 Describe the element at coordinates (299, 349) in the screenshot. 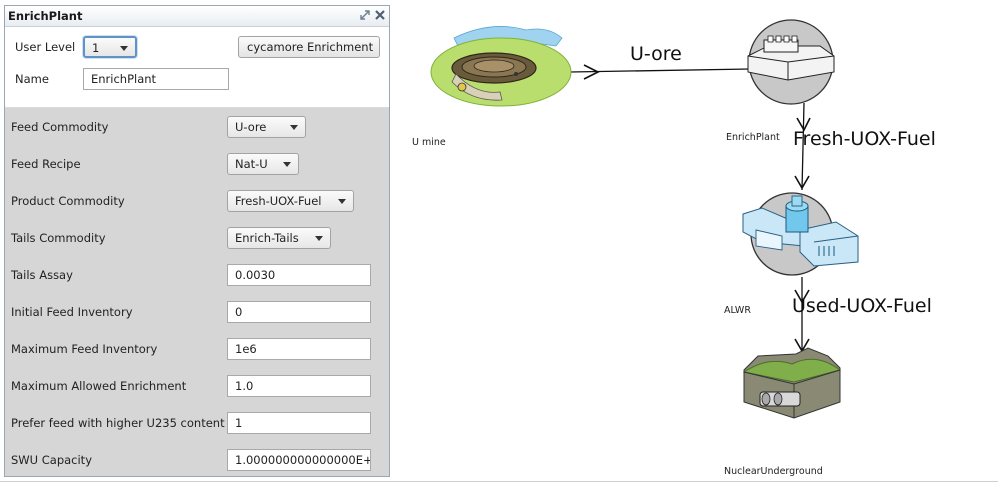

I see `max-feed-inventory-input: 1e6` at that location.